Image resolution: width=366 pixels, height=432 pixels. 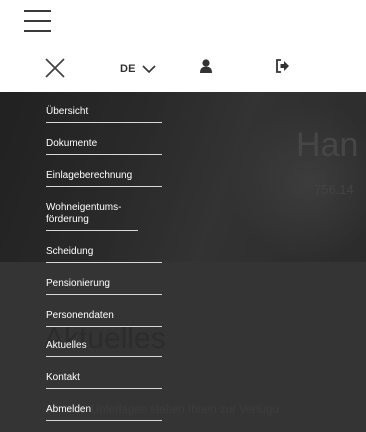 I want to click on nav-item-einlageberechnung: Einlageberechnung, so click(x=104, y=178).